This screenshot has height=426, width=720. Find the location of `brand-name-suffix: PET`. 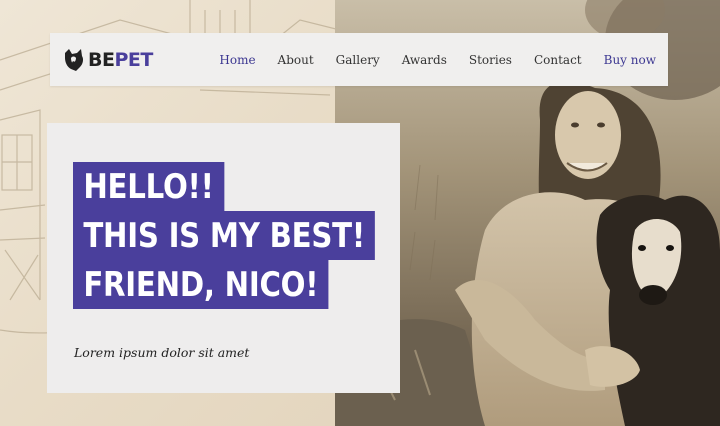

brand-name-suffix: PET is located at coordinates (133, 59).